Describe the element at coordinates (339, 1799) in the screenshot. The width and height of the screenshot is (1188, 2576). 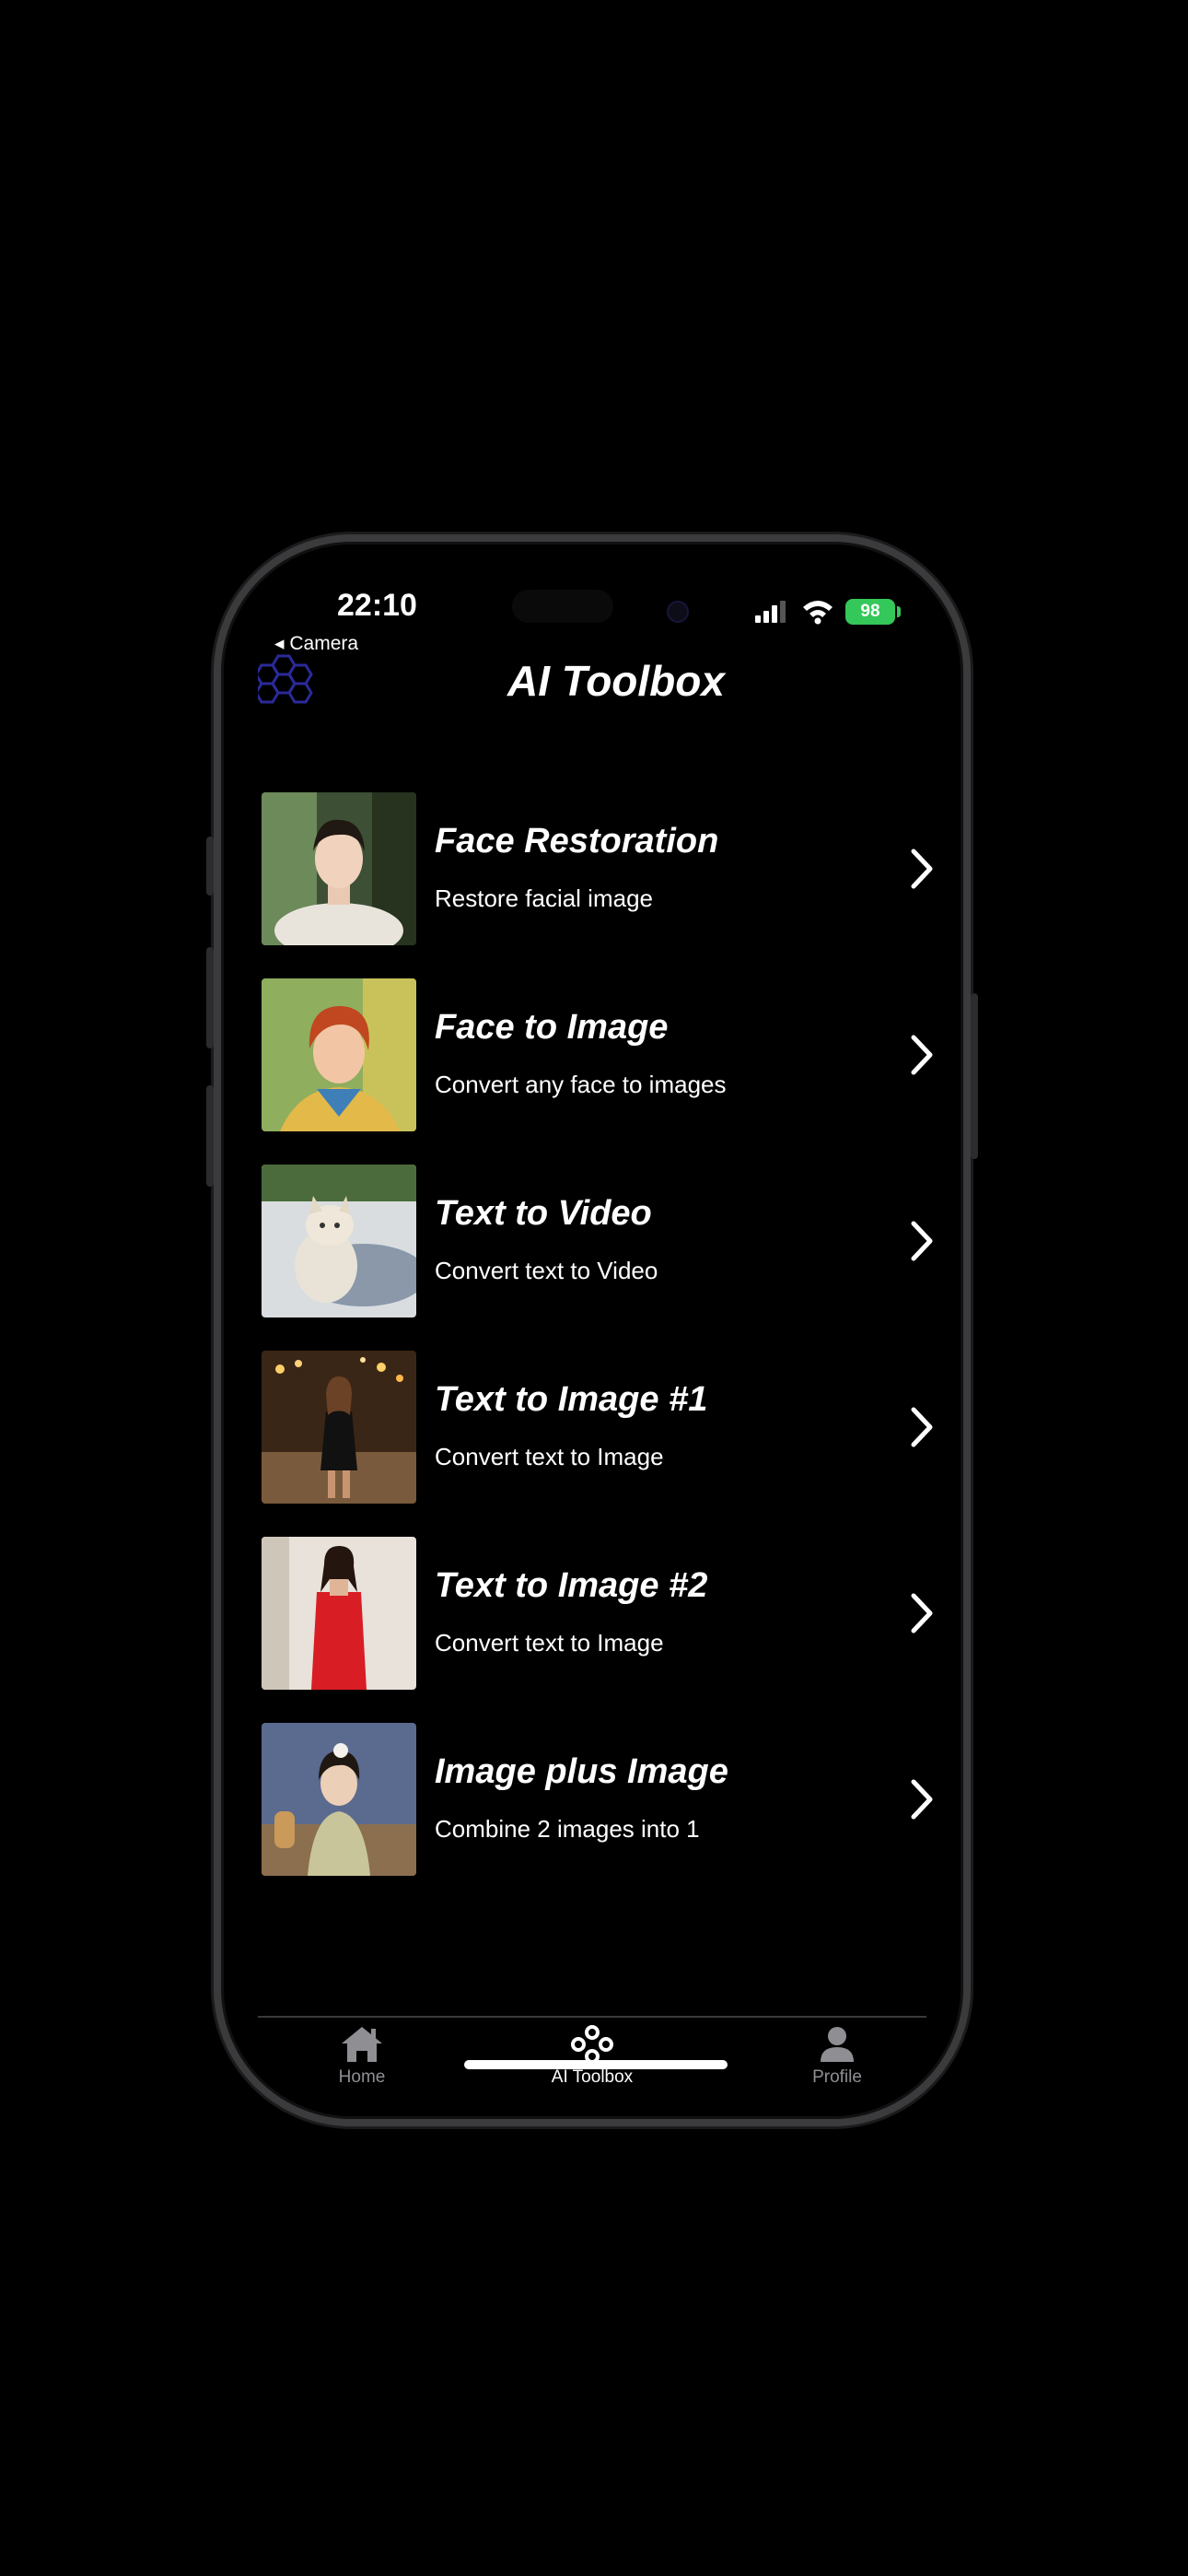
I see `image-plus-image-thumbnail` at that location.